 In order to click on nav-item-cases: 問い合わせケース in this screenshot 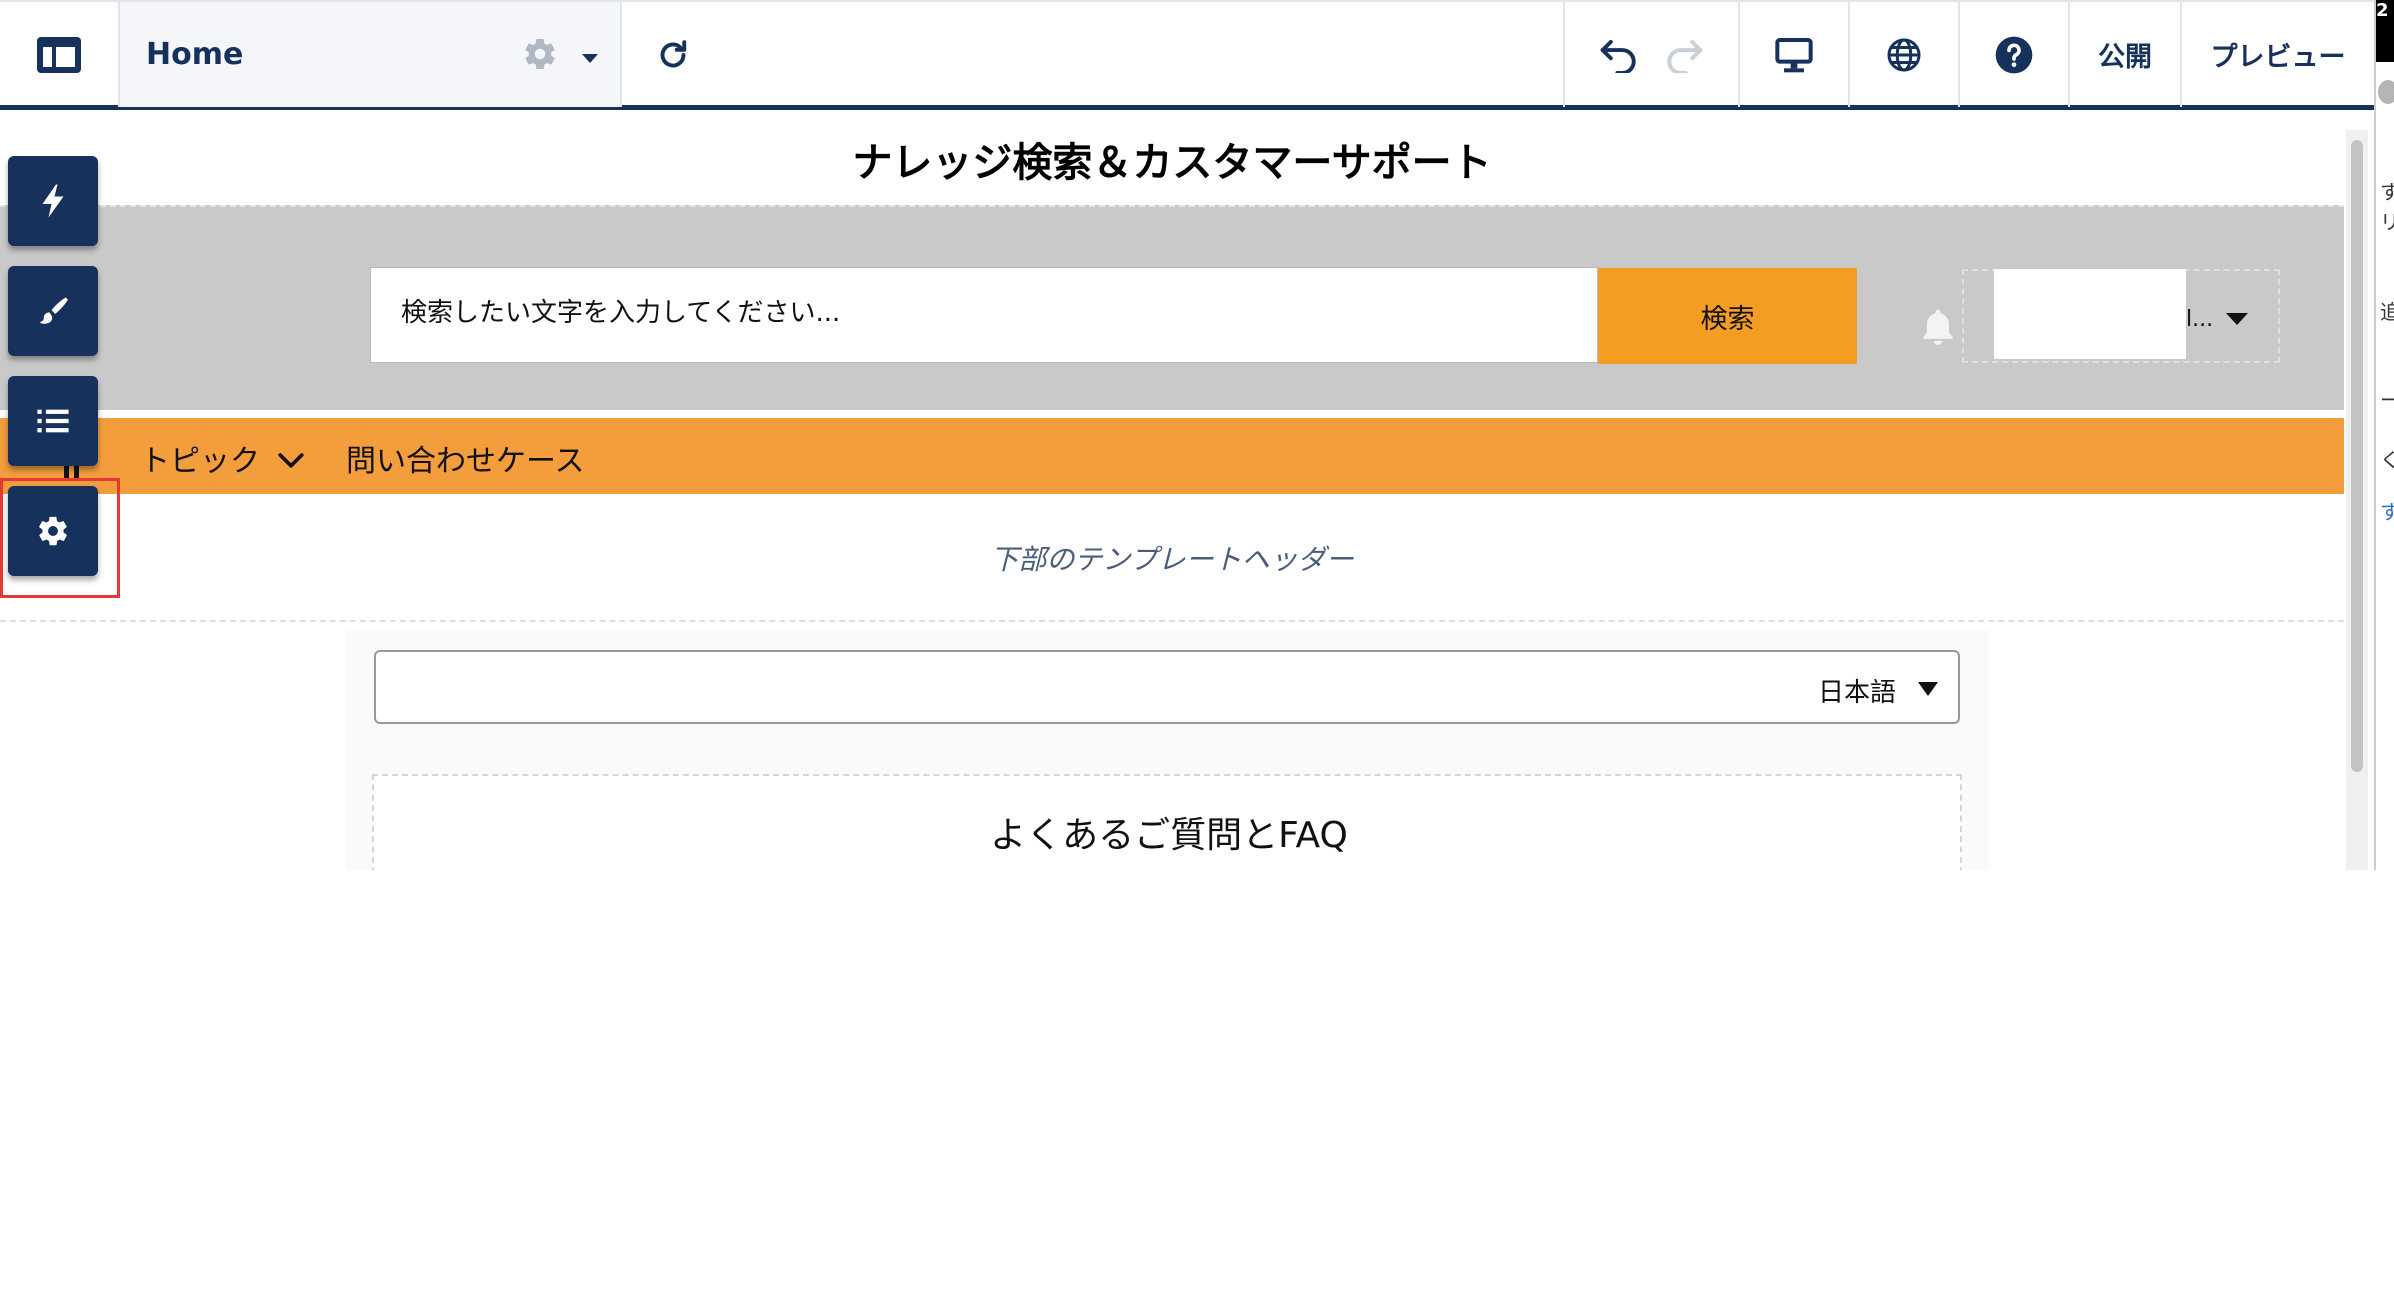, I will do `click(465, 458)`.